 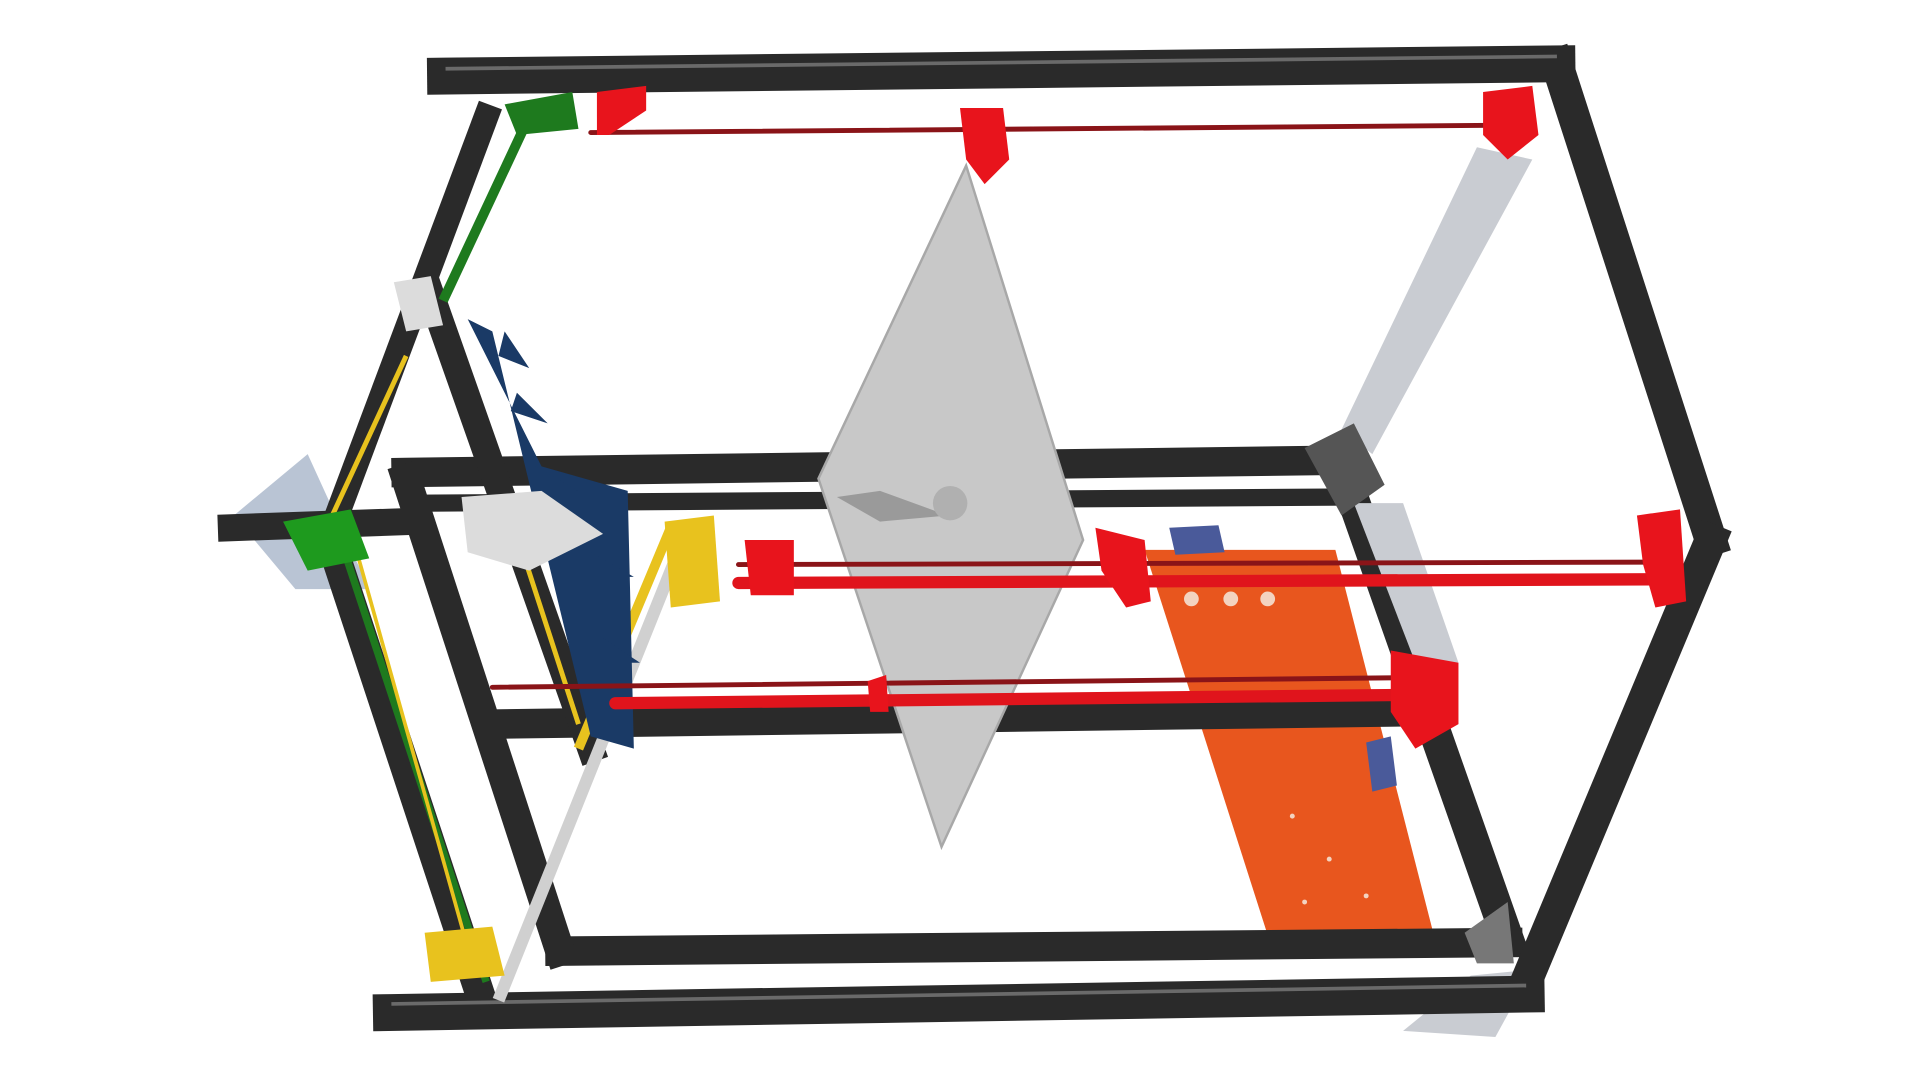 I want to click on yellow-end-block, so click(x=692, y=561).